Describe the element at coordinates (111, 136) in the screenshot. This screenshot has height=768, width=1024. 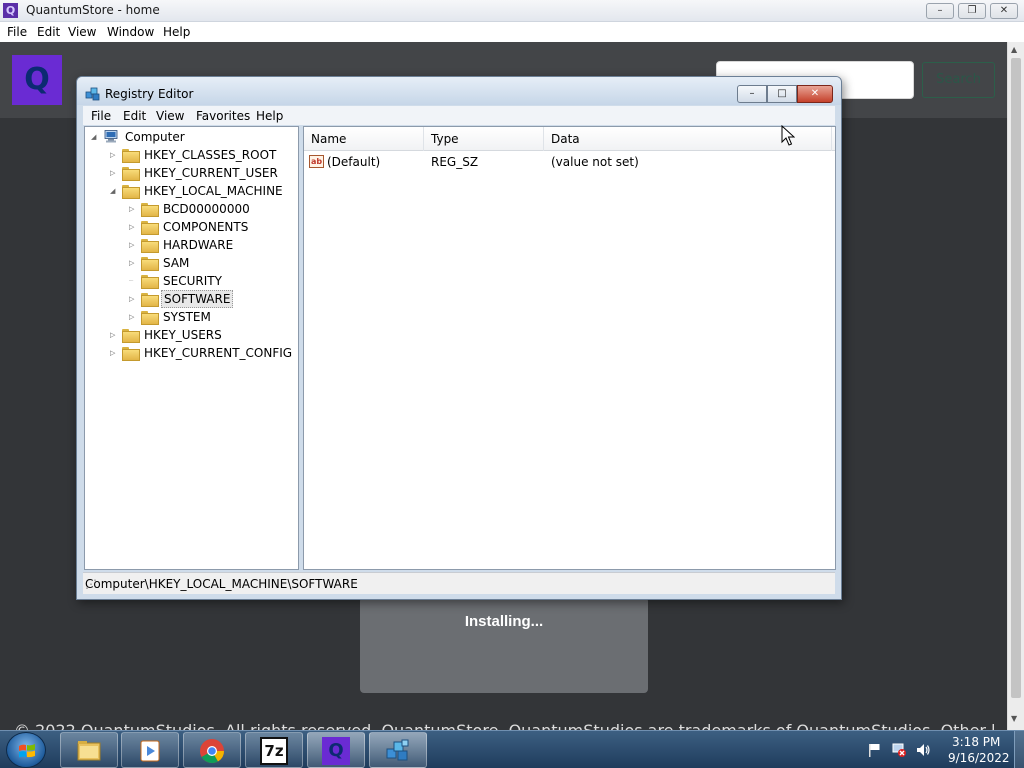
I see `computer-icon` at that location.